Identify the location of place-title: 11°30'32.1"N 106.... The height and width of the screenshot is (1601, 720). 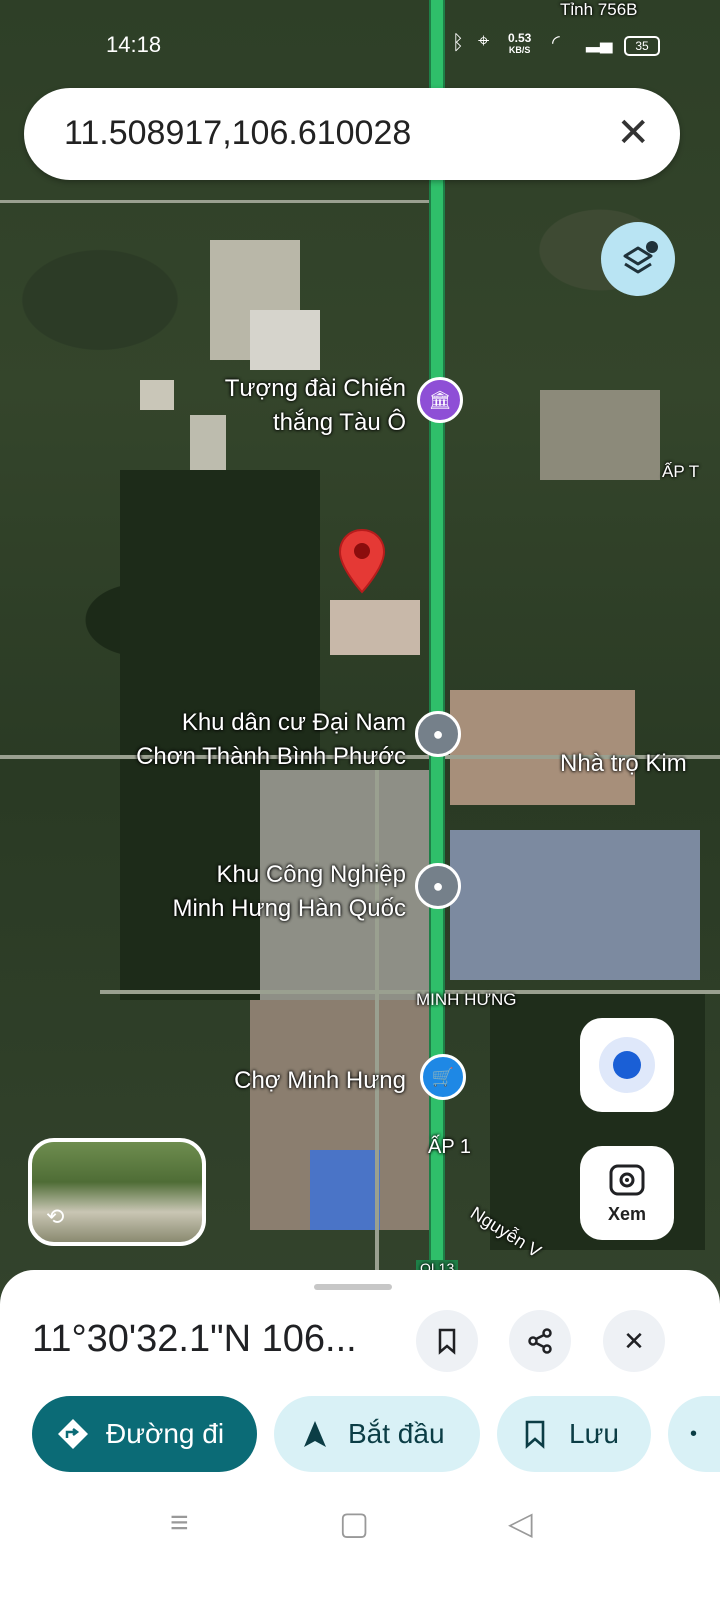
(194, 1339).